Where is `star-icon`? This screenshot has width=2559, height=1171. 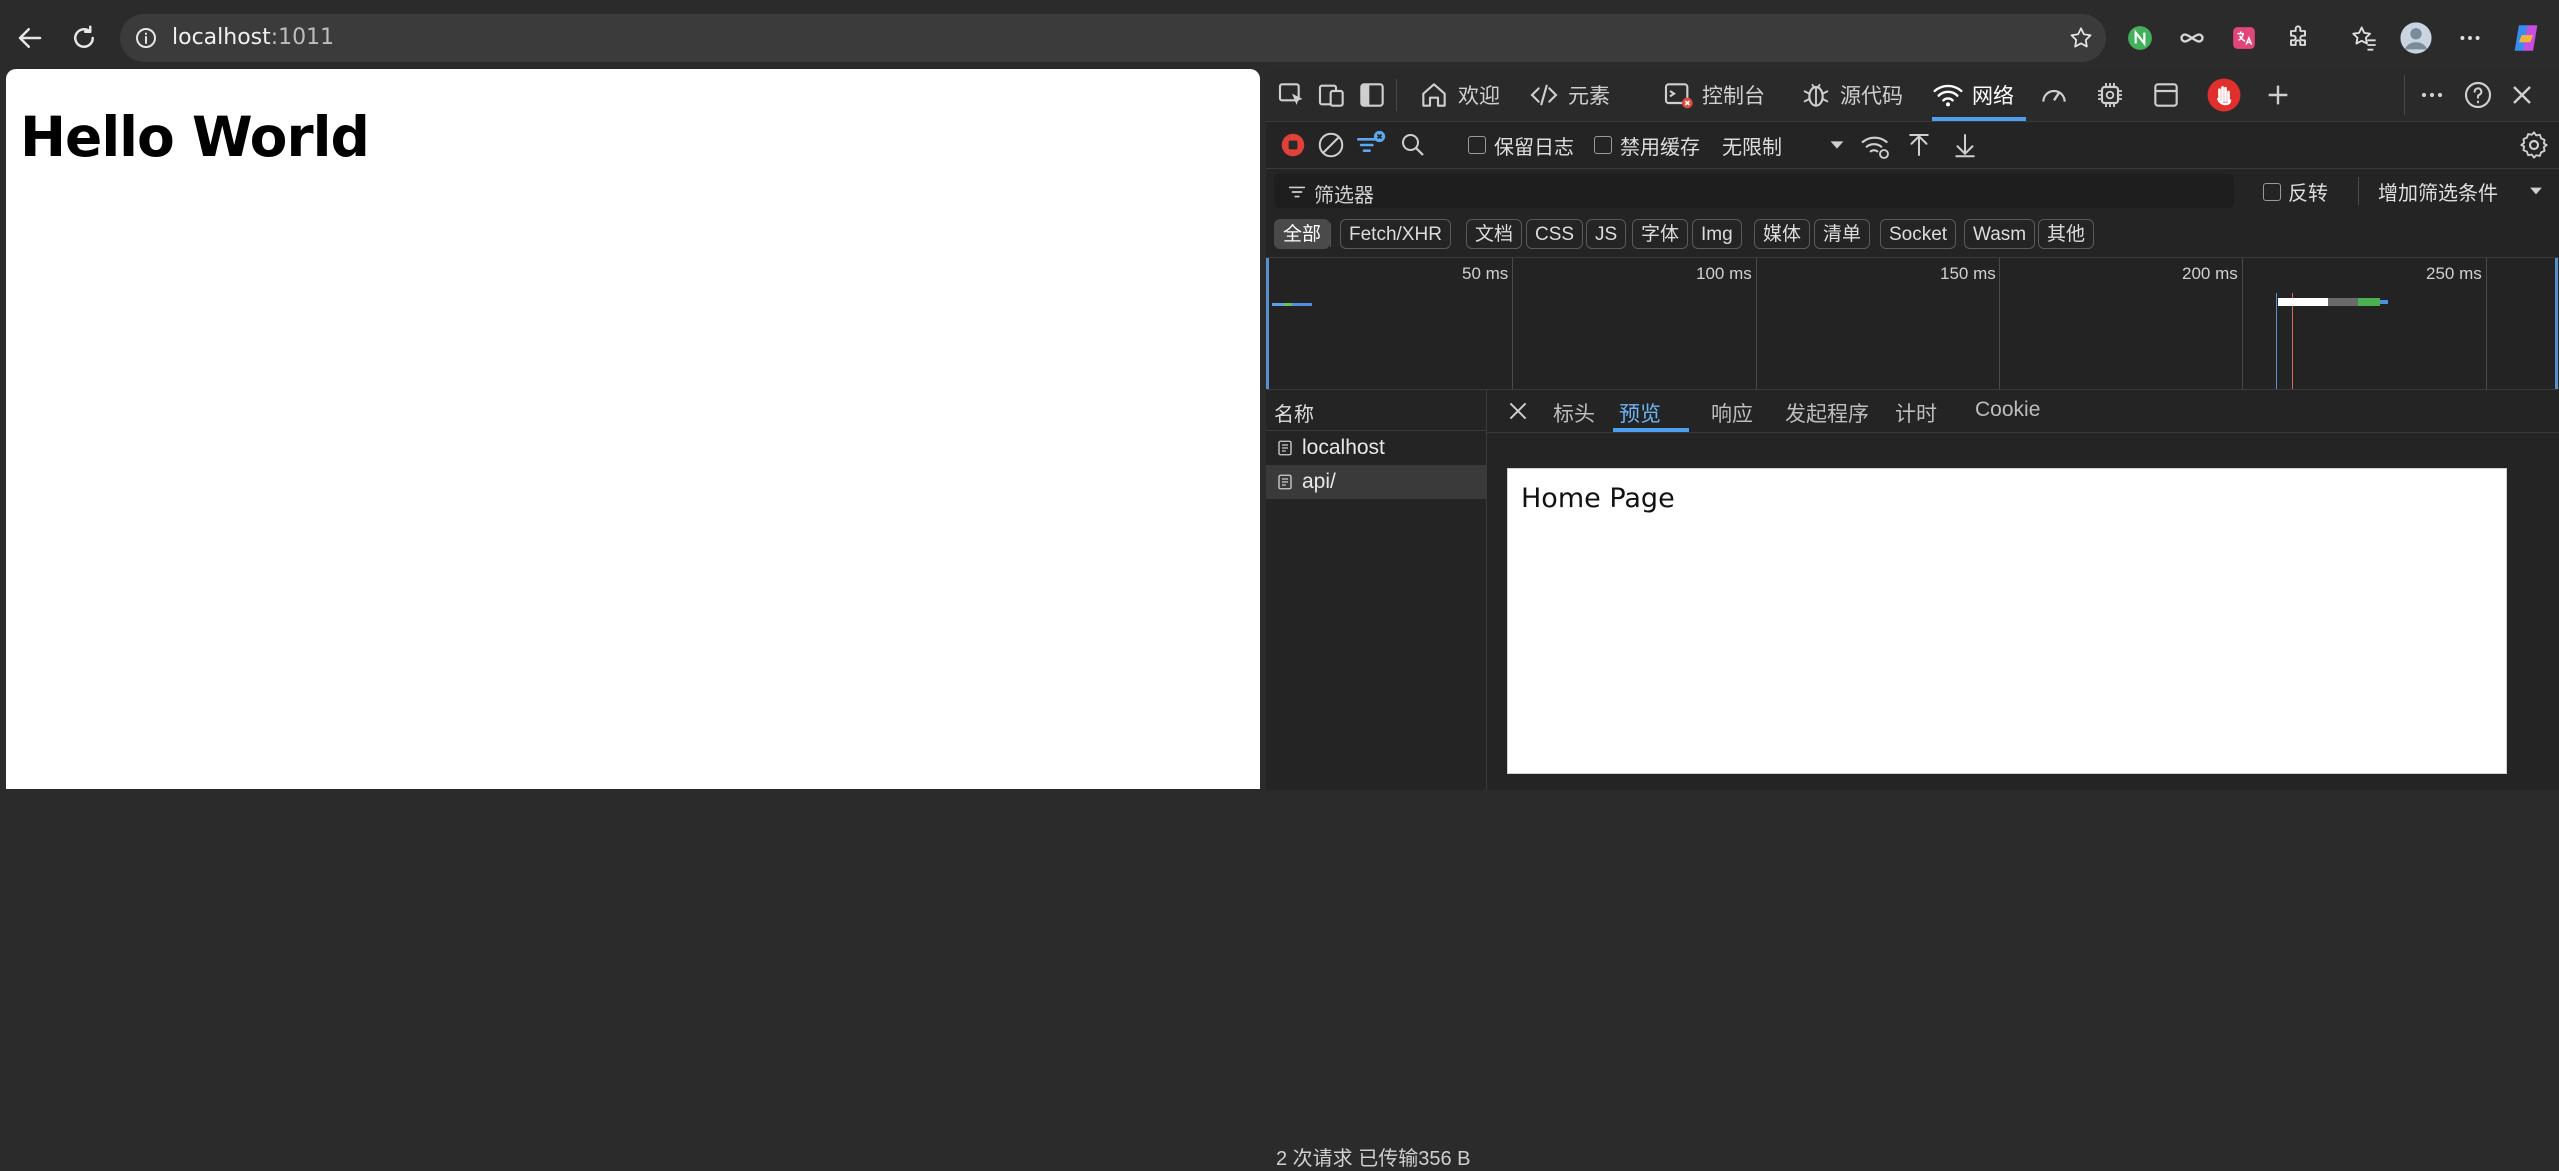 star-icon is located at coordinates (2081, 38).